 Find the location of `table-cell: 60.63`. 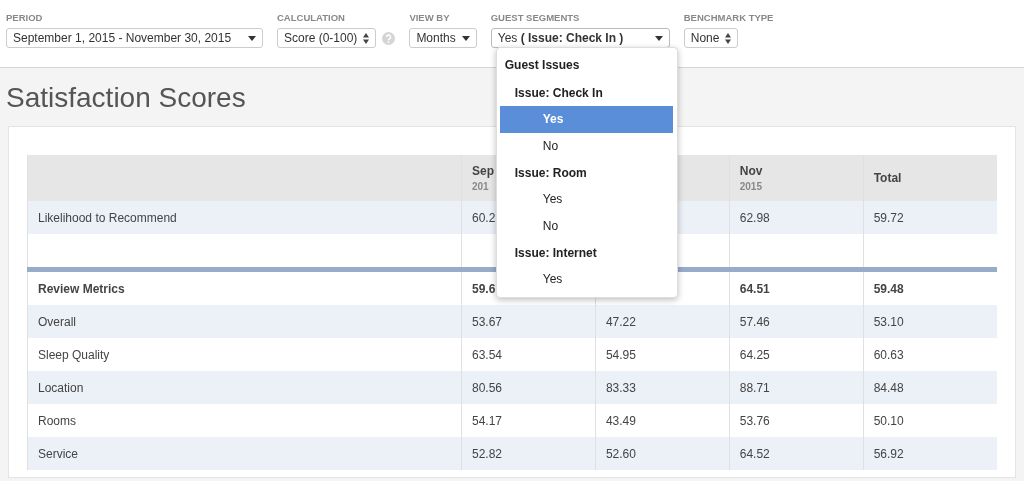

table-cell: 60.63 is located at coordinates (930, 354).